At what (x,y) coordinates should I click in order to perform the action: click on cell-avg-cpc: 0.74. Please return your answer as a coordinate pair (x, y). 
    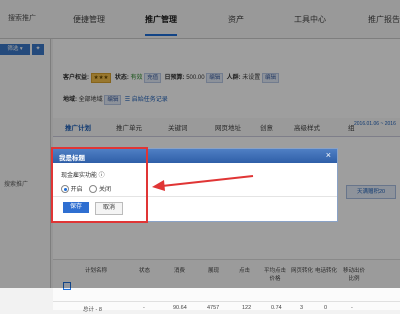
    Looking at the image, I should click on (276, 308).